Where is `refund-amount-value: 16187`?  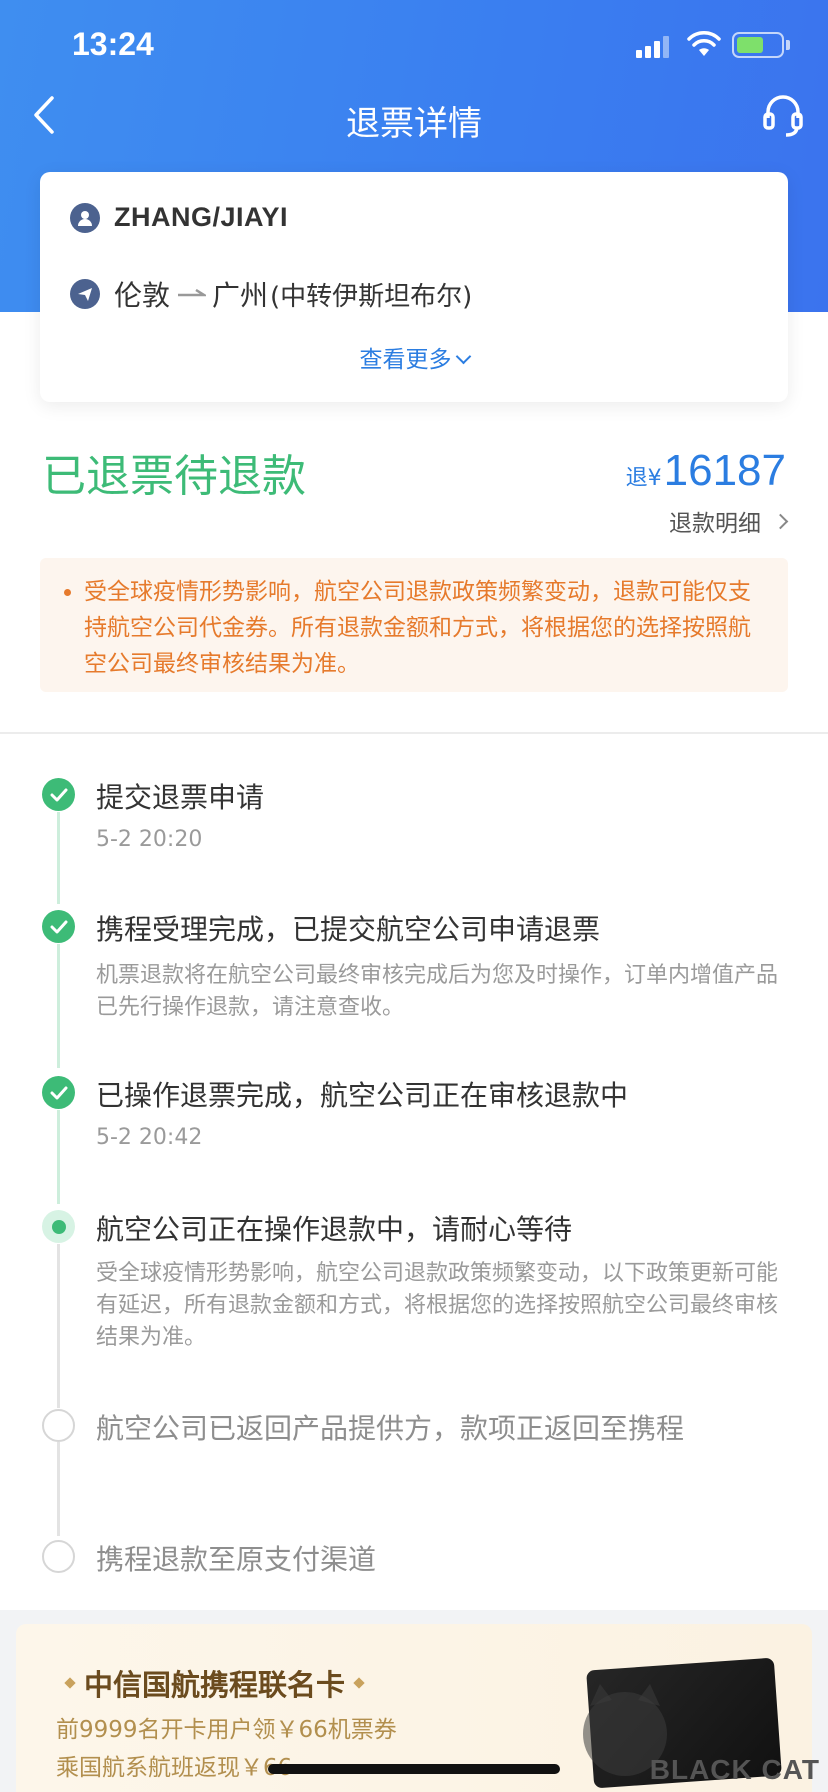 refund-amount-value: 16187 is located at coordinates (724, 470).